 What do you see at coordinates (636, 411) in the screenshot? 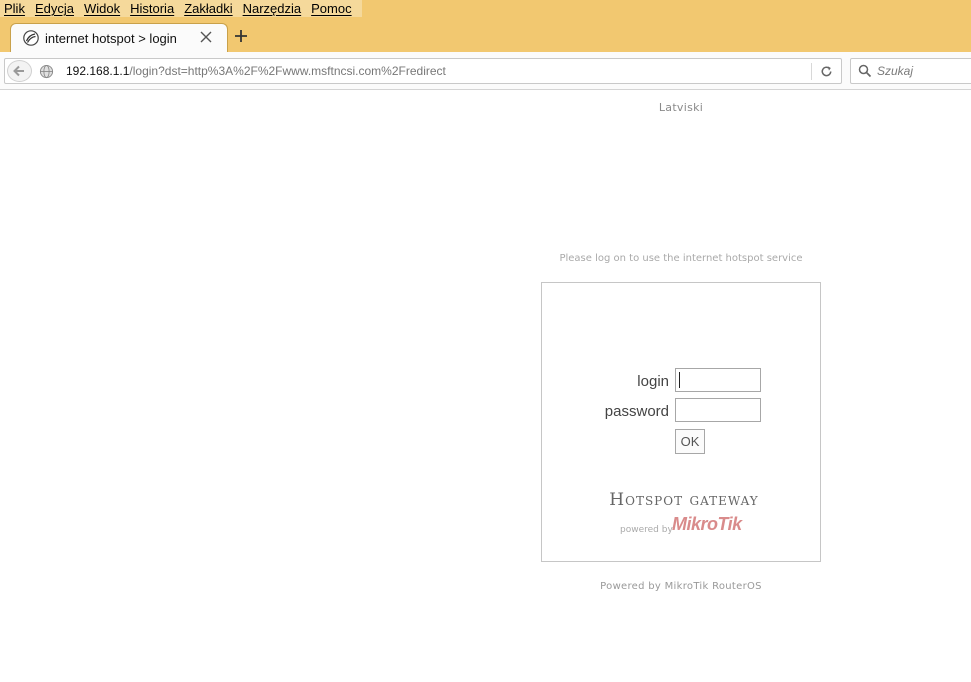
I see `password-label: password` at bounding box center [636, 411].